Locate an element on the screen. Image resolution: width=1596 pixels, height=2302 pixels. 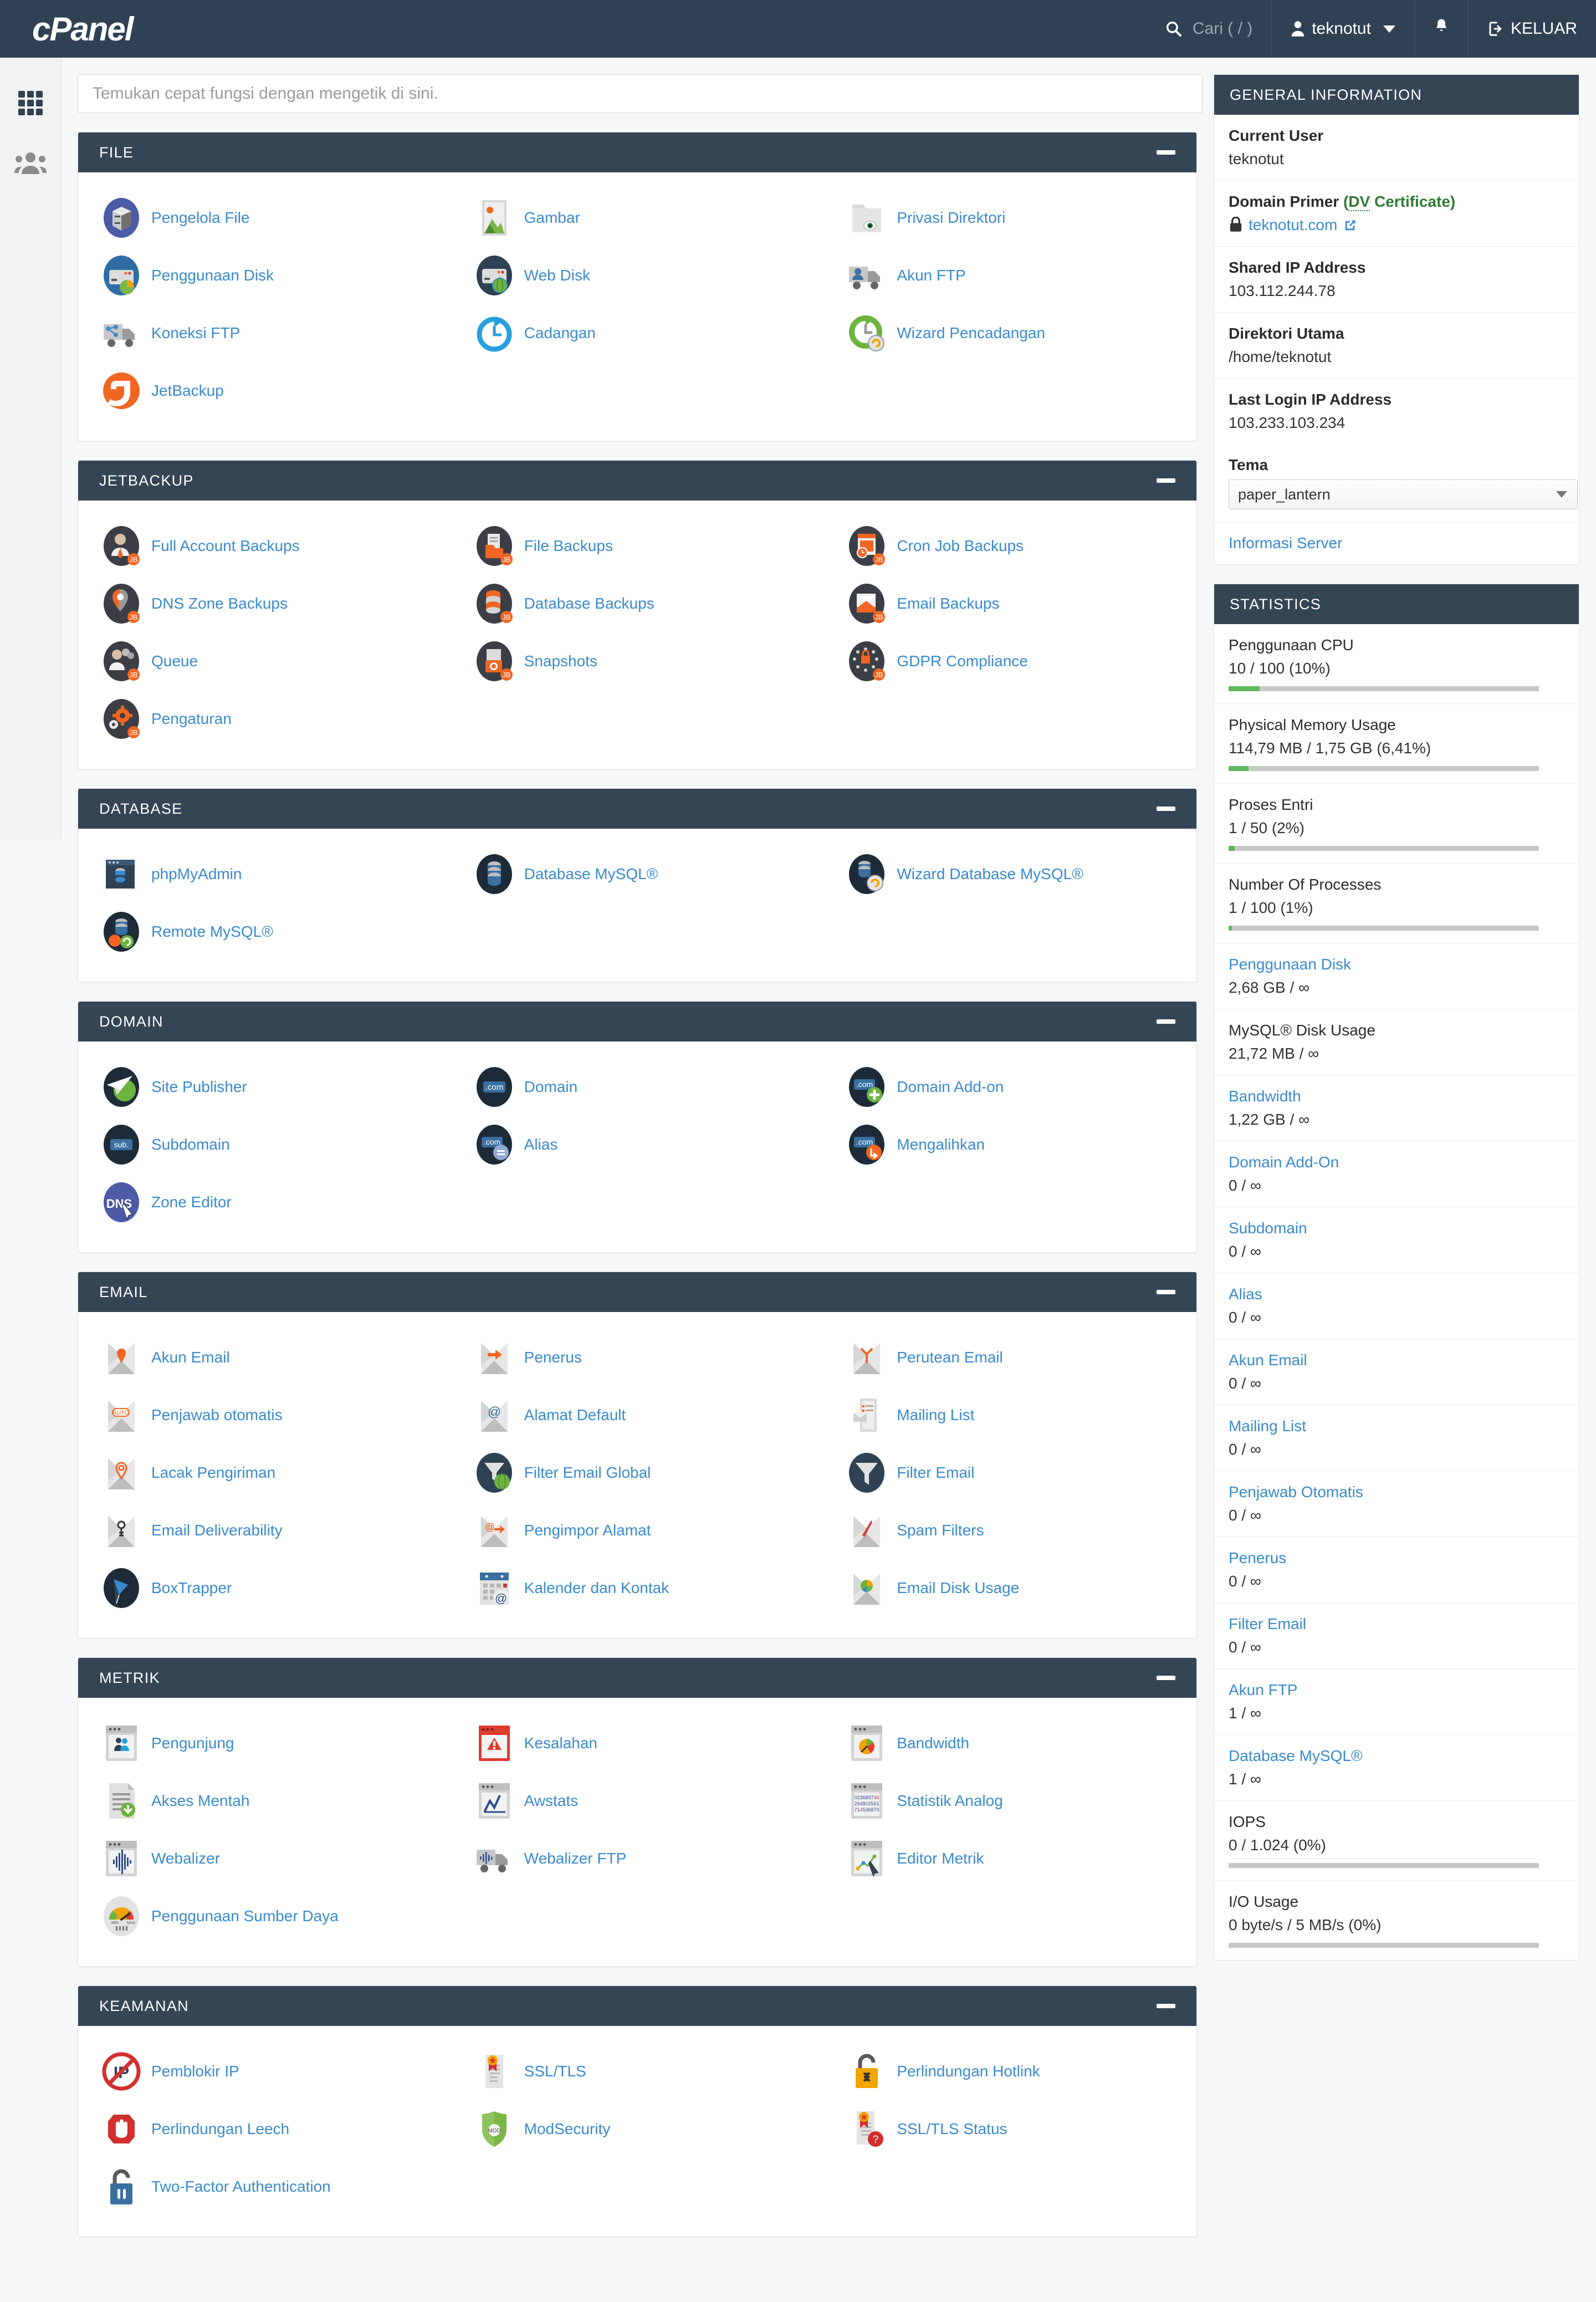
tool-item: Wizard Pencadangan is located at coordinates (1009, 333).